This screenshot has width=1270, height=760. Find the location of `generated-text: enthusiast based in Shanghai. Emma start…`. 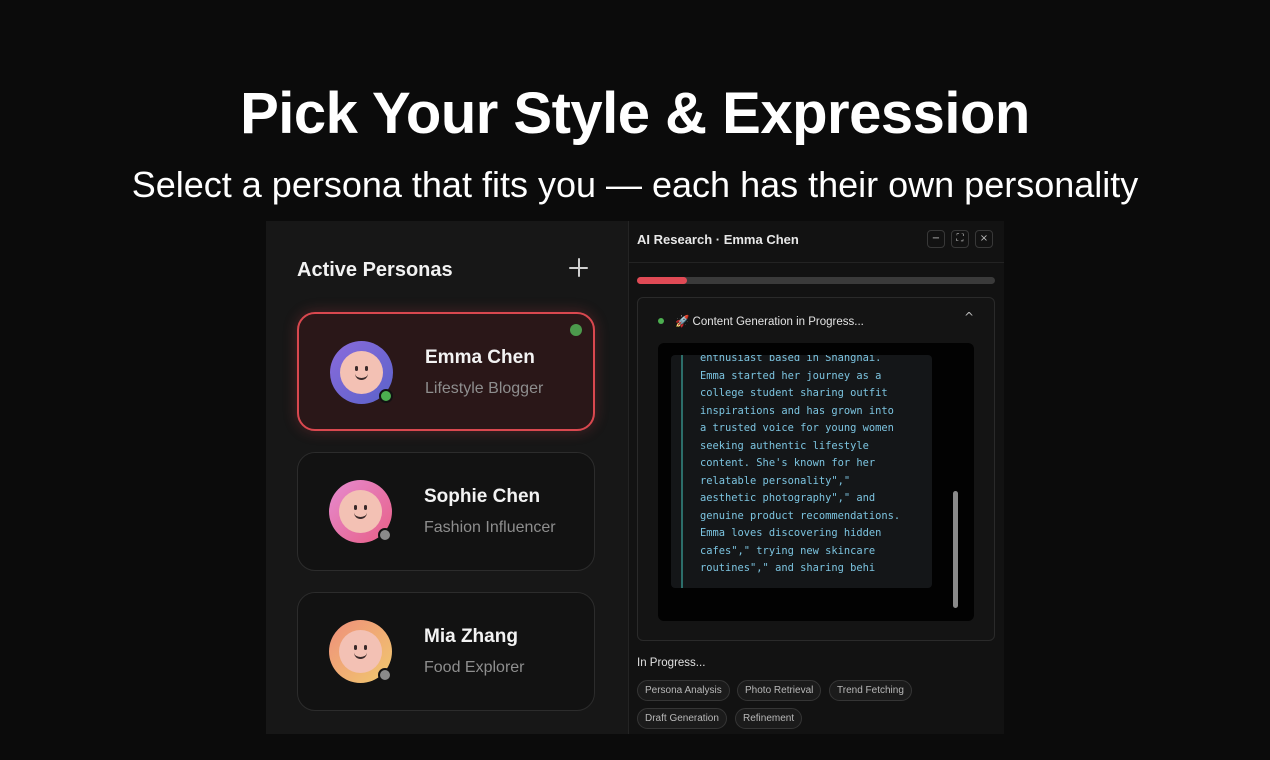

generated-text: enthusiast based in Shanghai. Emma start… is located at coordinates (800, 464).